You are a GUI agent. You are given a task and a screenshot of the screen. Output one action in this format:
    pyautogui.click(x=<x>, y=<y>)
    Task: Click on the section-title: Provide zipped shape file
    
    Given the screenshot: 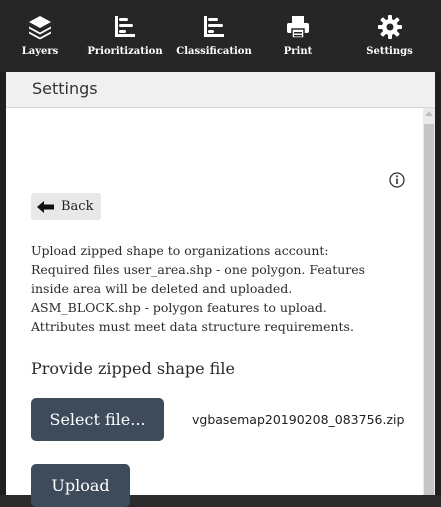 What is the action you would take?
    pyautogui.click(x=133, y=368)
    